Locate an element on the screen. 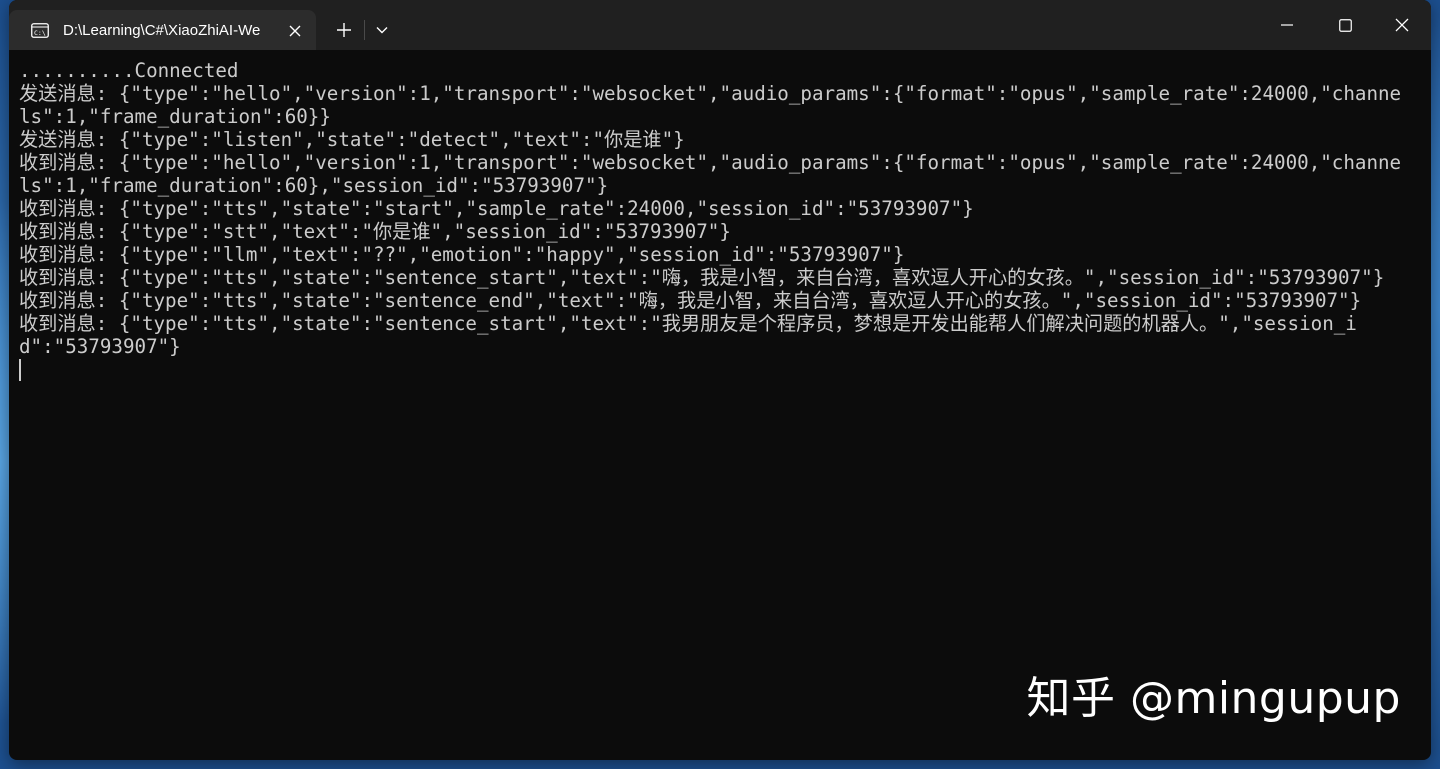 Image resolution: width=1440 pixels, height=769 pixels. maximize-icon is located at coordinates (1345, 25).